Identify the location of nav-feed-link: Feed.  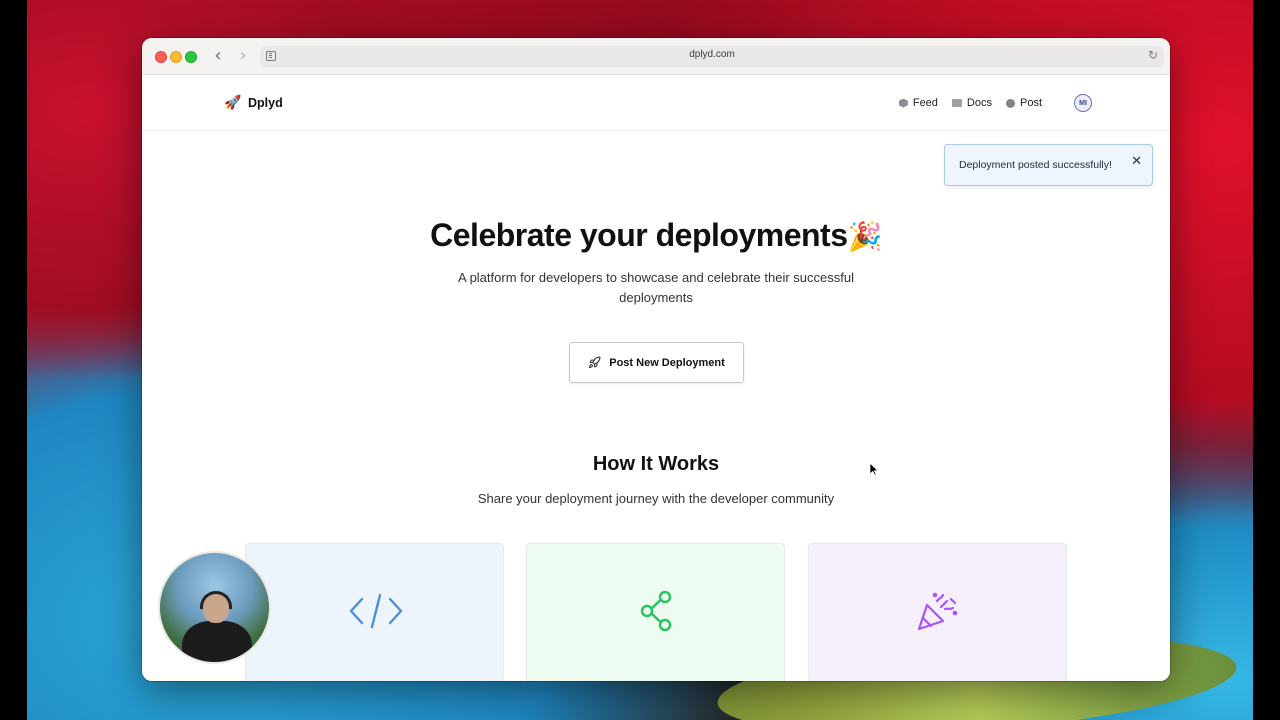
(918, 103).